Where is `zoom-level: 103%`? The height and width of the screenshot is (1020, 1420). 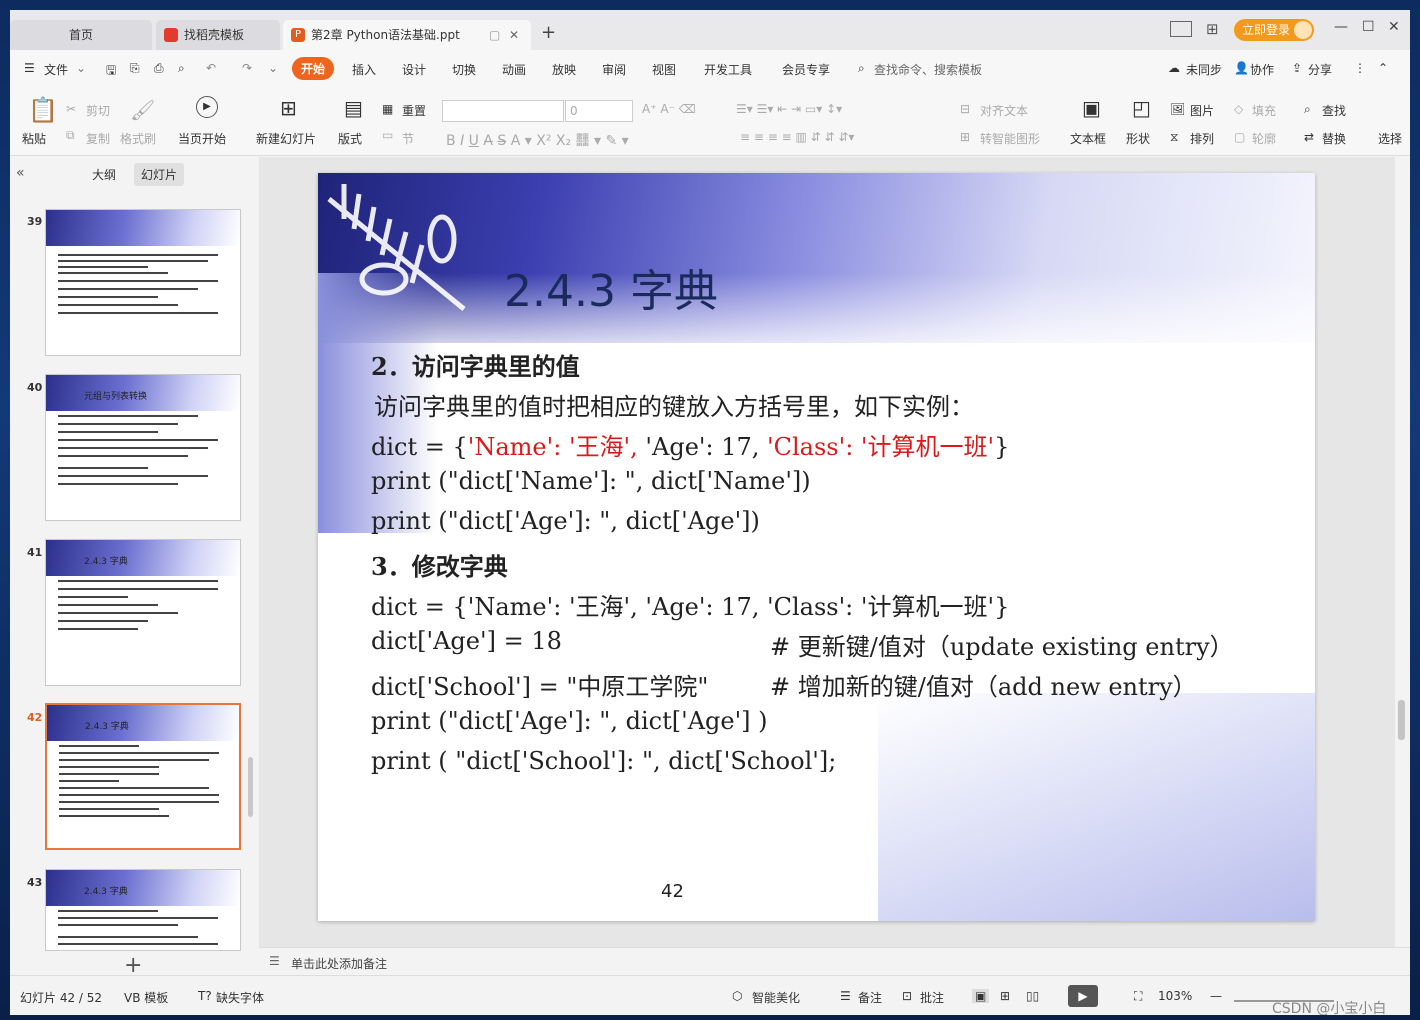
zoom-level: 103% is located at coordinates (1175, 996).